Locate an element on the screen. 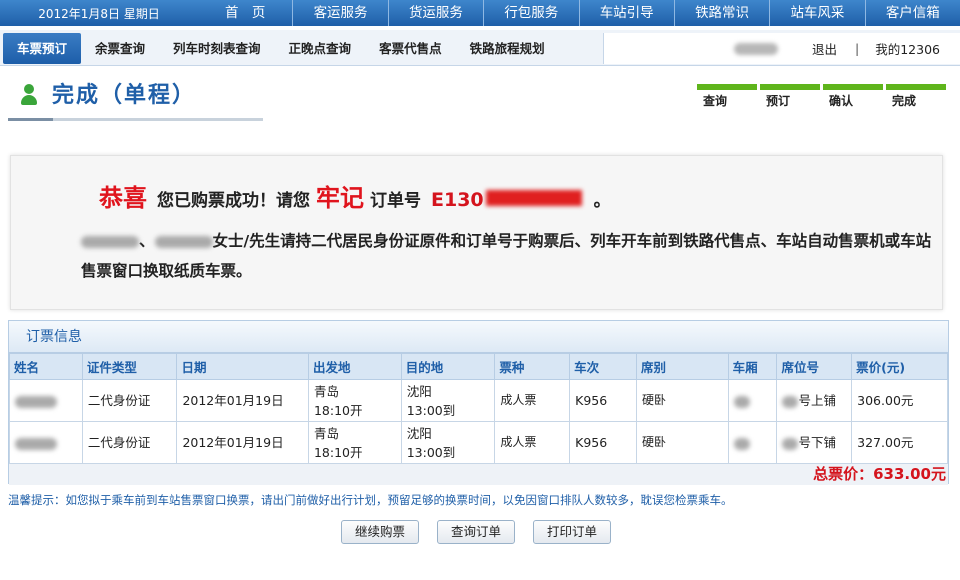  tab-remaining-tickets: 余票查询 is located at coordinates (120, 48).